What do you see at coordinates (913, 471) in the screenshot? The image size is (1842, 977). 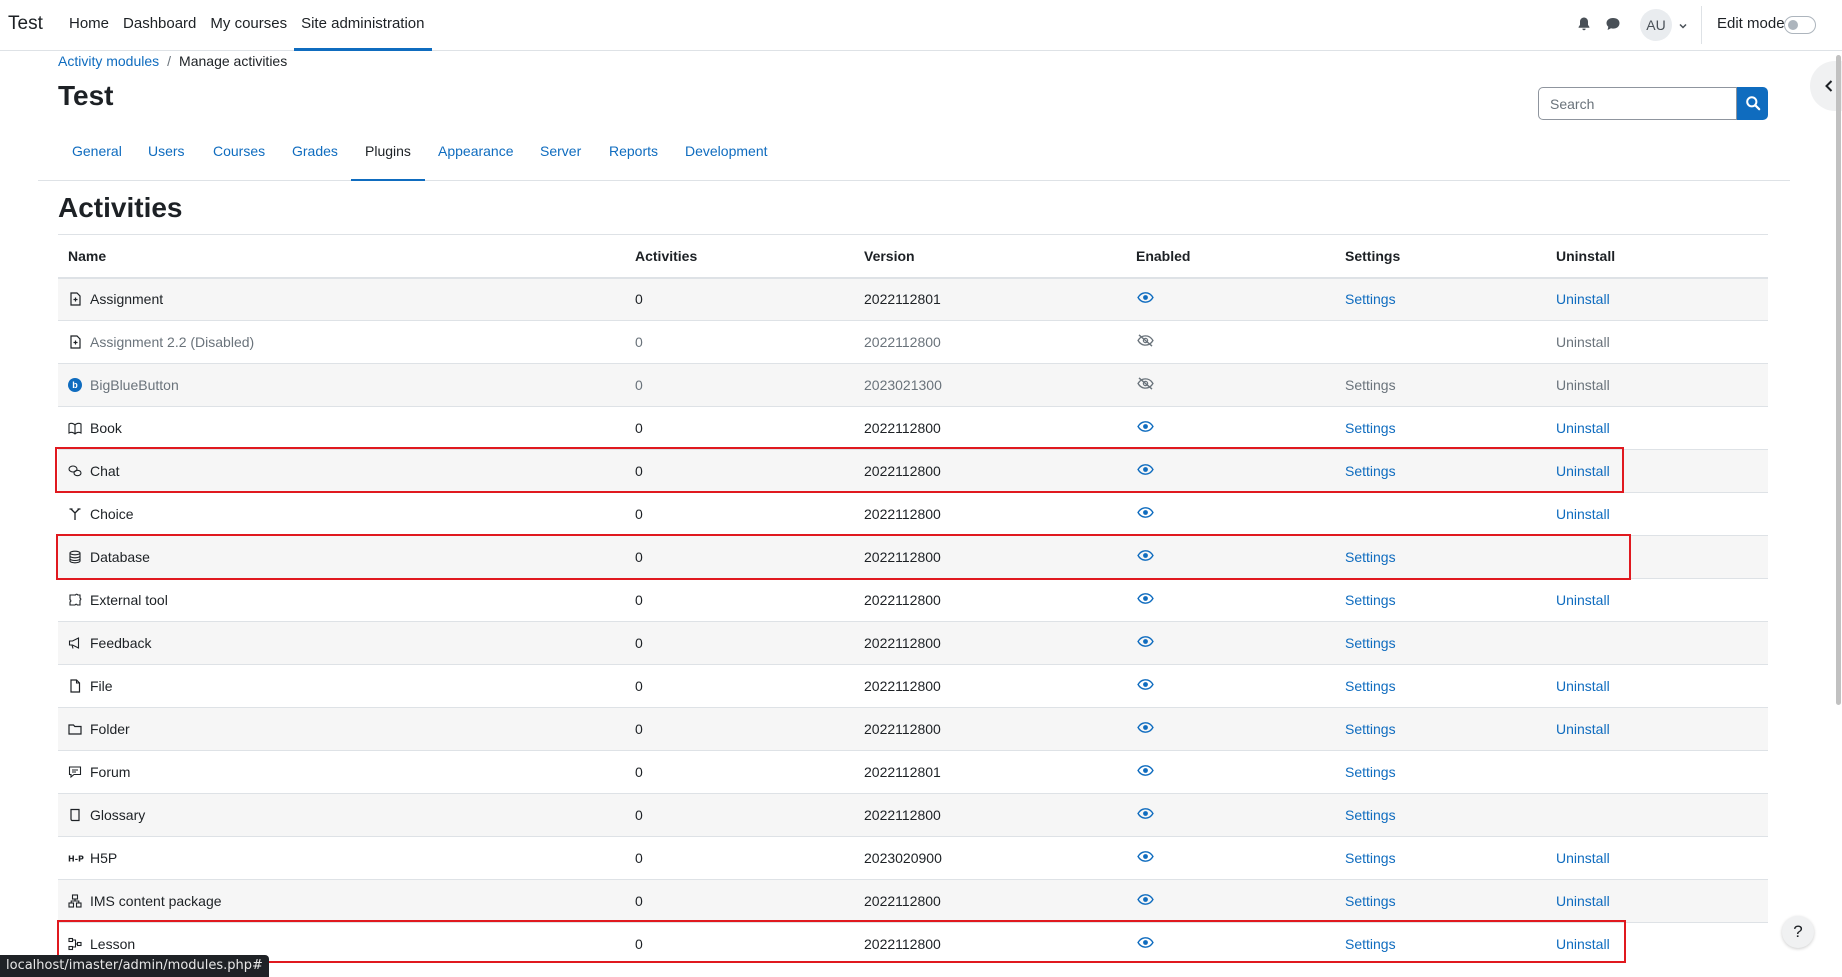 I see `table-row: Chat 0 2022112800 Settings Uninstall` at bounding box center [913, 471].